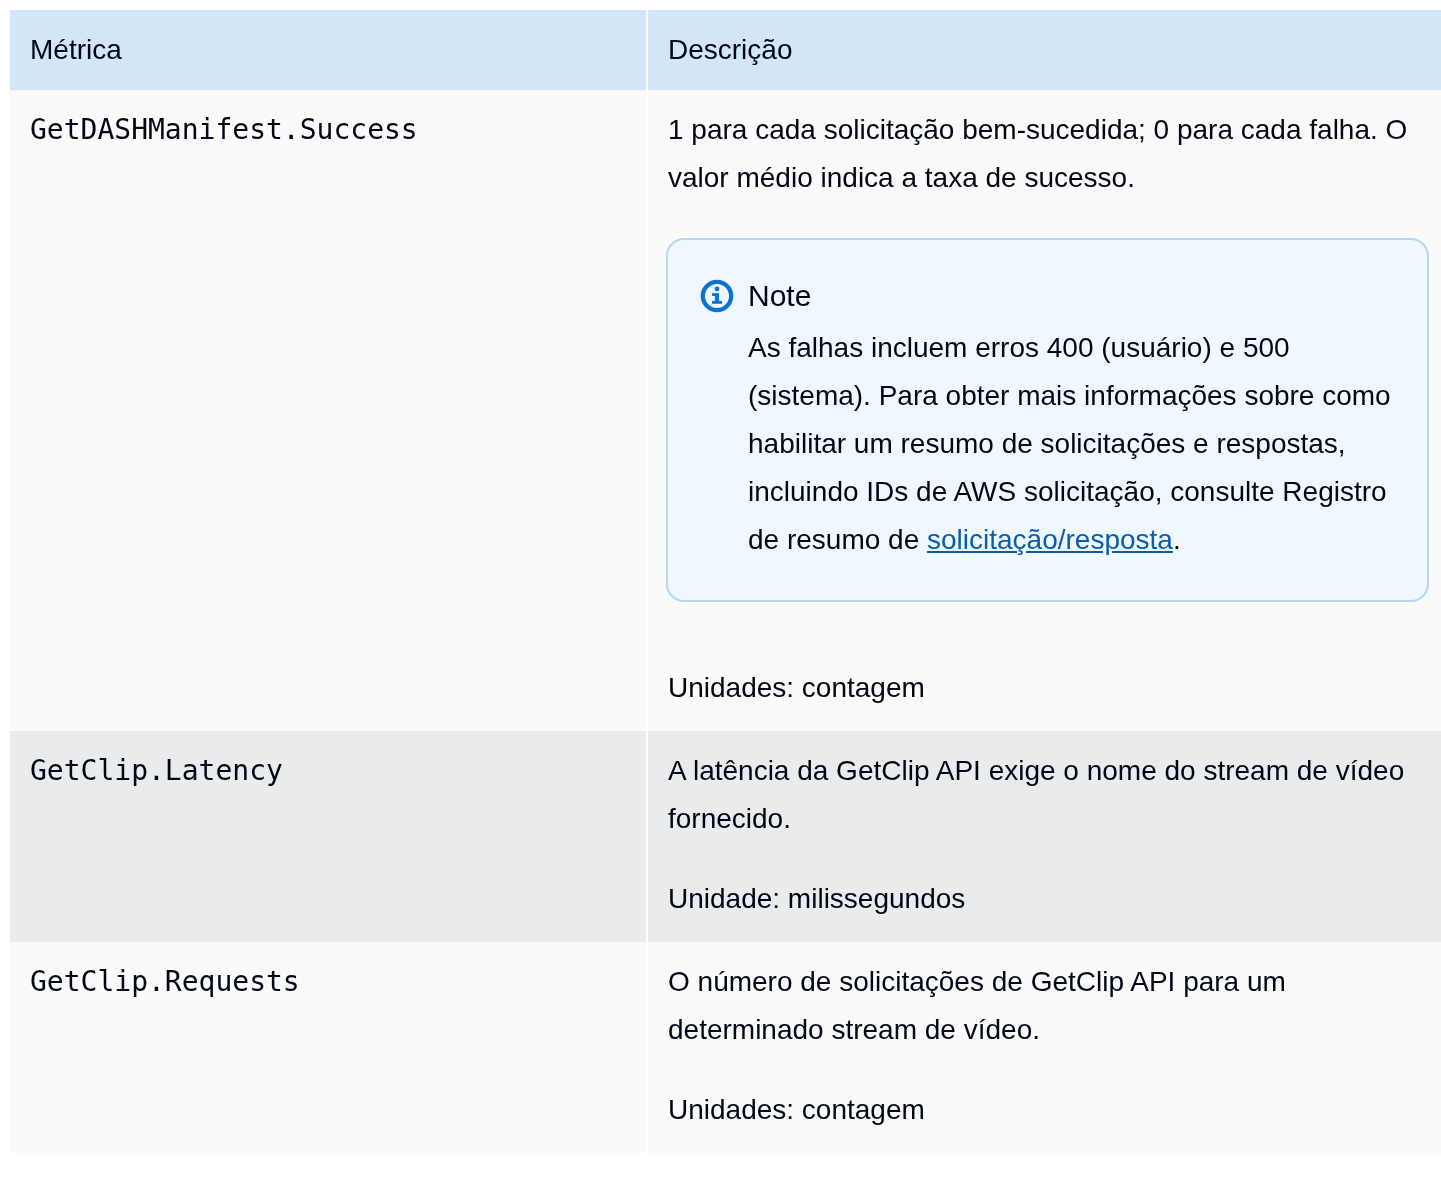 The image size is (1441, 1190). Describe the element at coordinates (977, 1006) in the screenshot. I see `description-text: O número de solicitações de GetClip API para um determinado stream de vídeo.` at that location.